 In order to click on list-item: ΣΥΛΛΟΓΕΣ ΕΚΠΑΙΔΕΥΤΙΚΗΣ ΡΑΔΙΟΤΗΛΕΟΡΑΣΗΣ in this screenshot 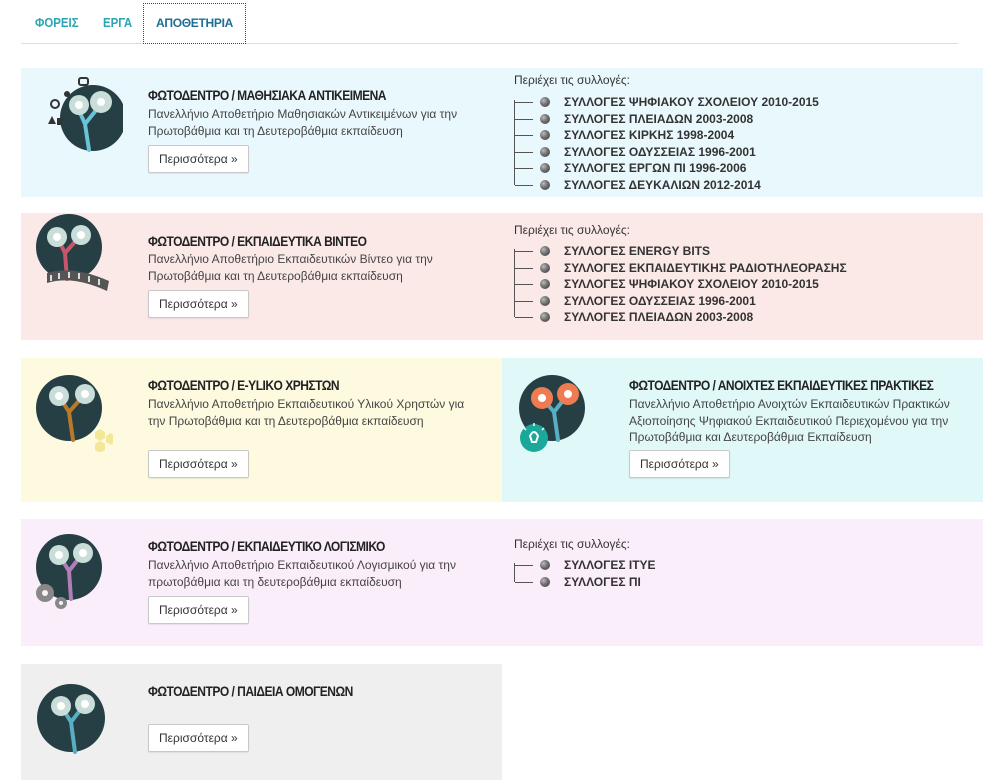, I will do `click(680, 267)`.